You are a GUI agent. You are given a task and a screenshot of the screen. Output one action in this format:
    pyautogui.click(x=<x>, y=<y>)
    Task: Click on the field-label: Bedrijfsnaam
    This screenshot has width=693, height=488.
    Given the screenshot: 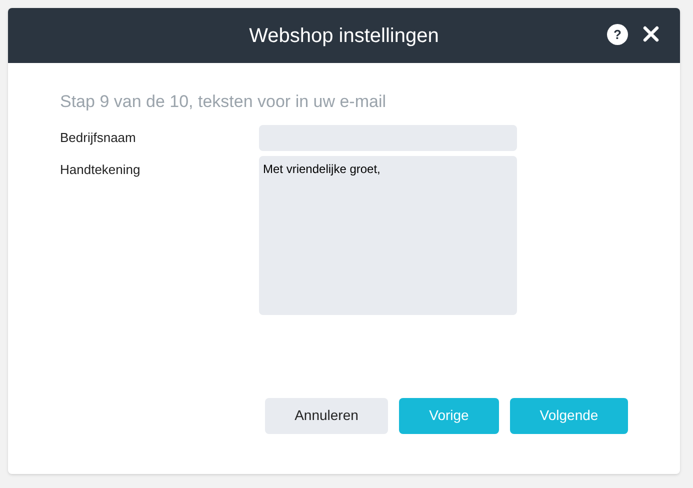 What is the action you would take?
    pyautogui.click(x=98, y=137)
    